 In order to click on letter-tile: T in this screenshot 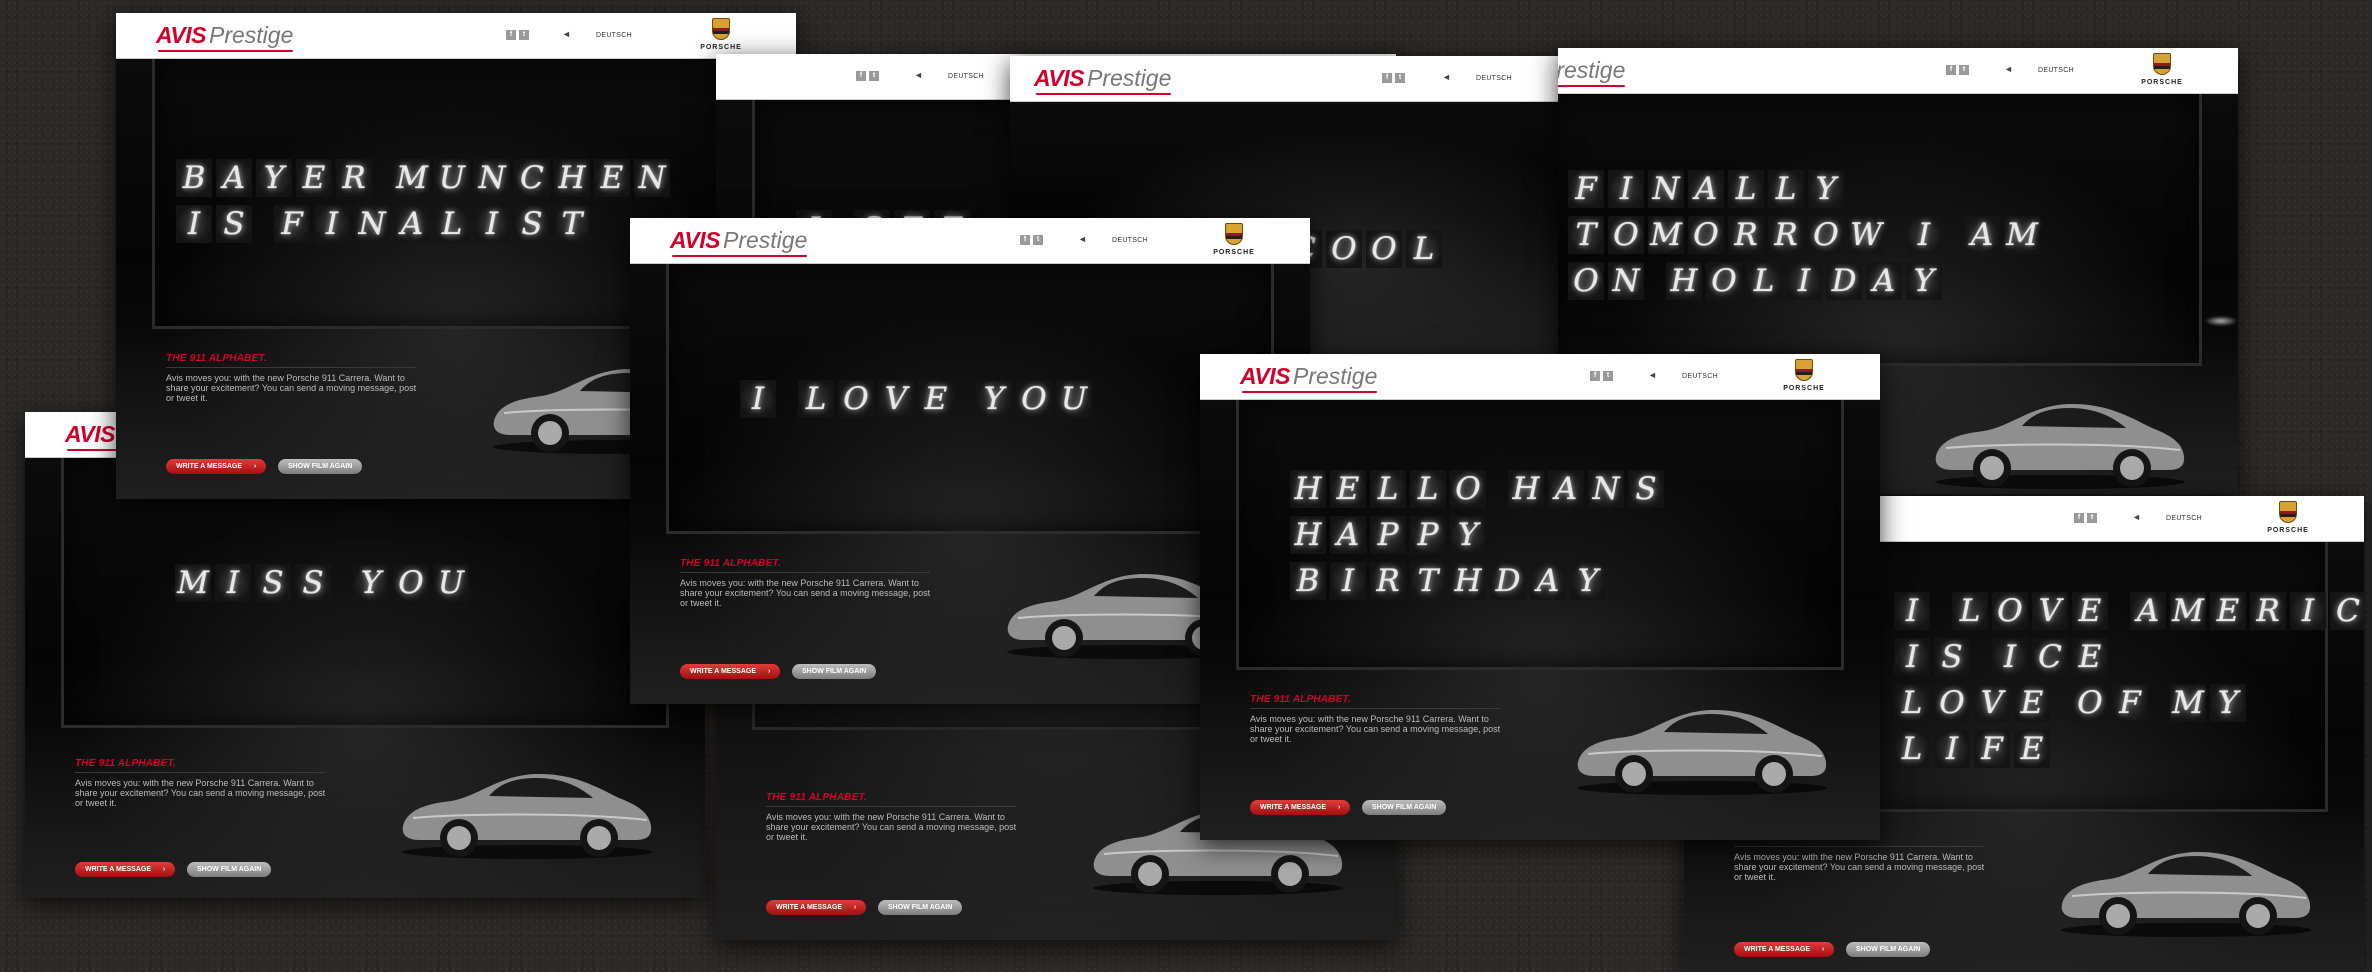, I will do `click(1586, 235)`.